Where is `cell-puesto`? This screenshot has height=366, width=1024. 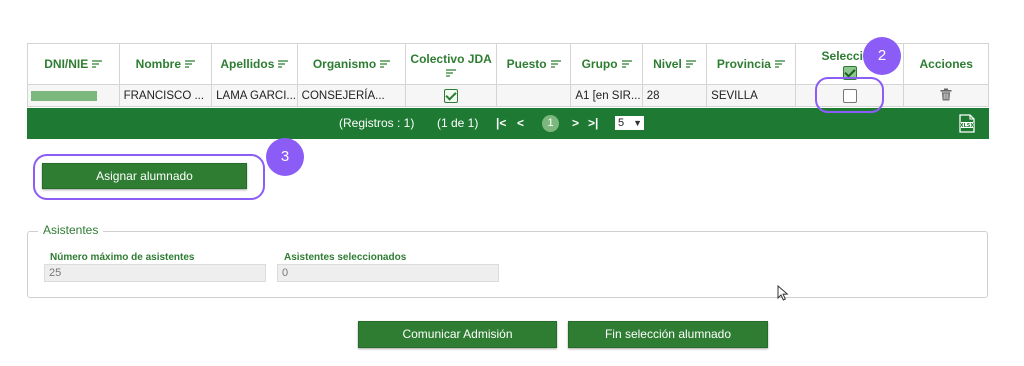
cell-puesto is located at coordinates (533, 95).